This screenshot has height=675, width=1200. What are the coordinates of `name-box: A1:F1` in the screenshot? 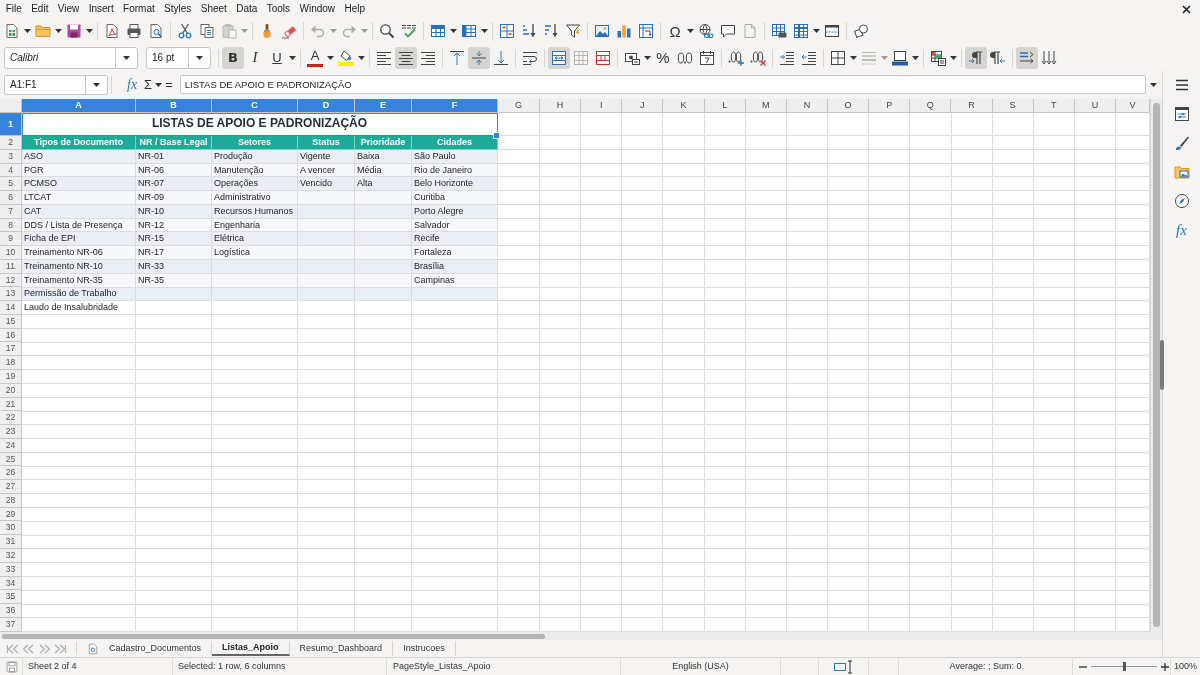 It's located at (56, 84).